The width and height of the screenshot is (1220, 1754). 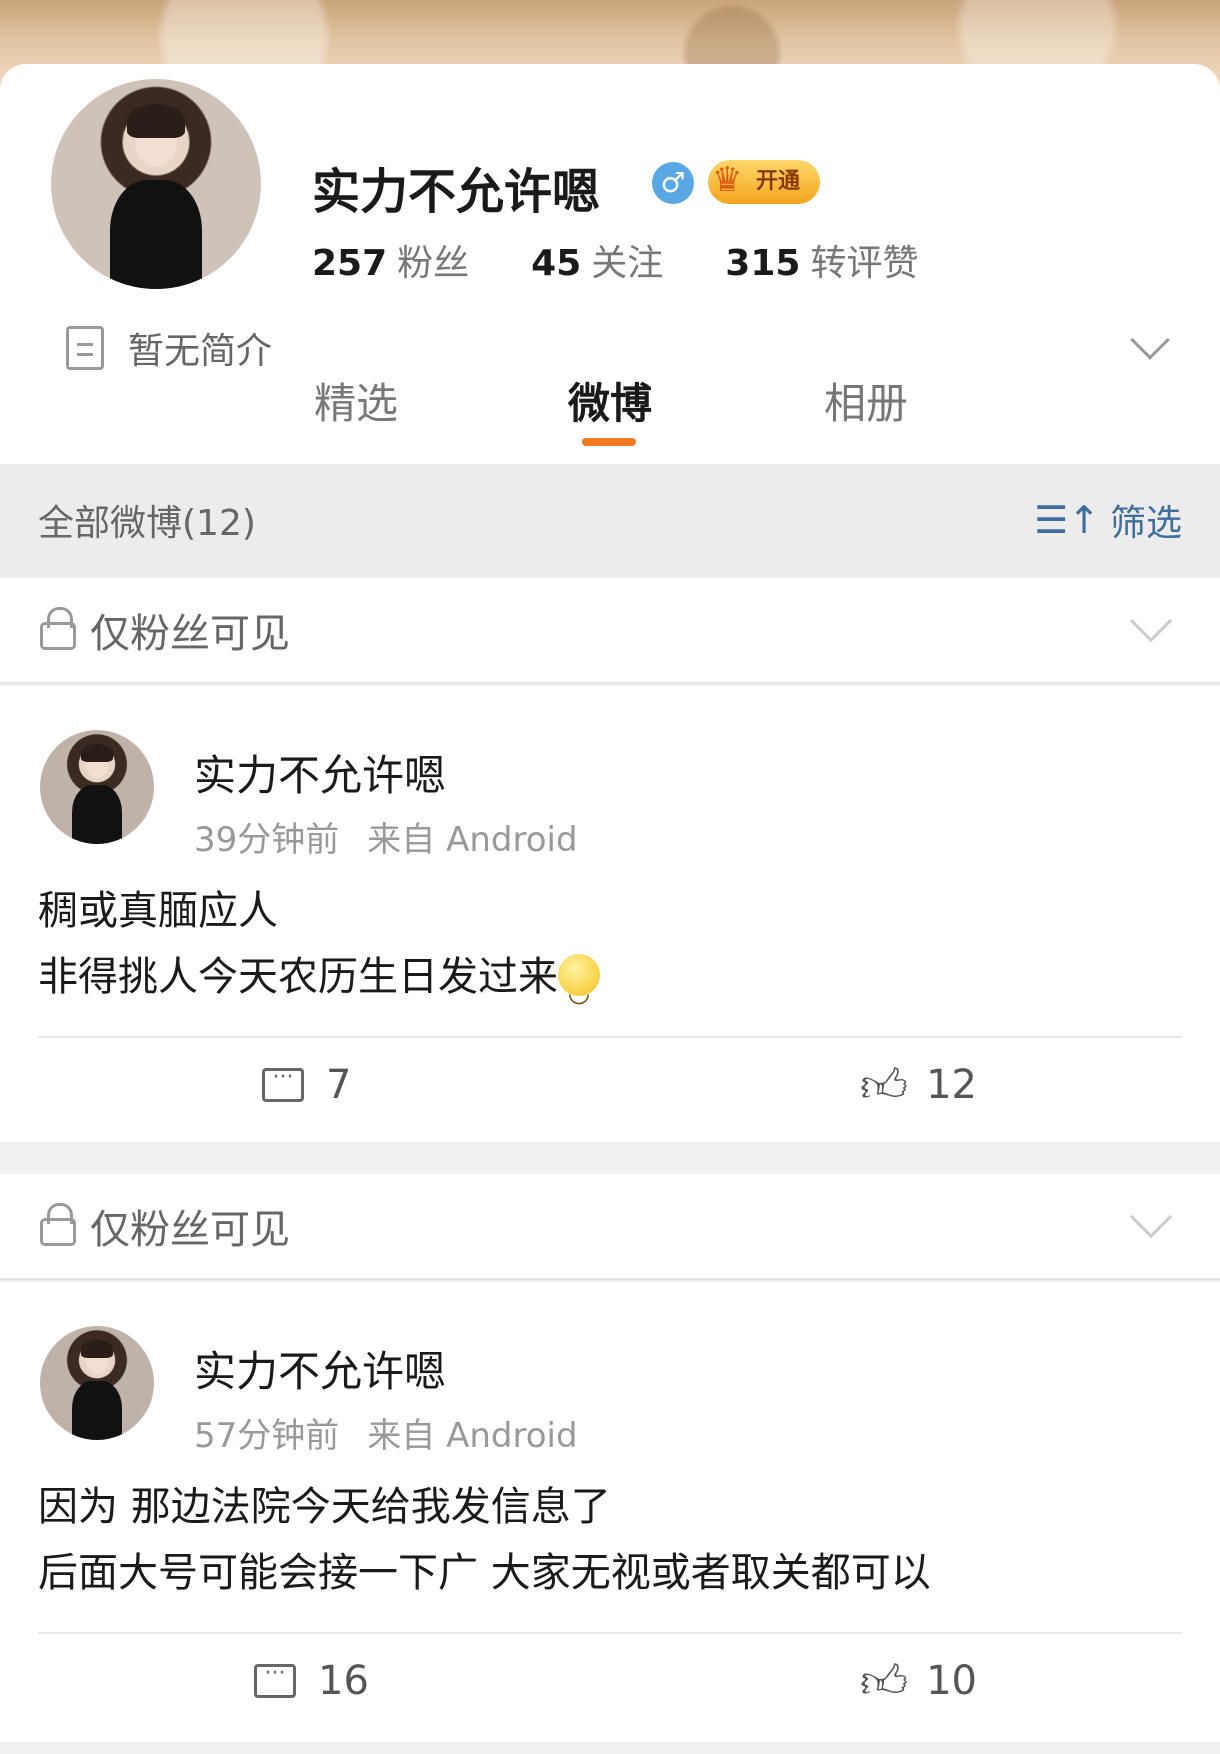 I want to click on stat-followers: 257 粉丝, so click(x=390, y=260).